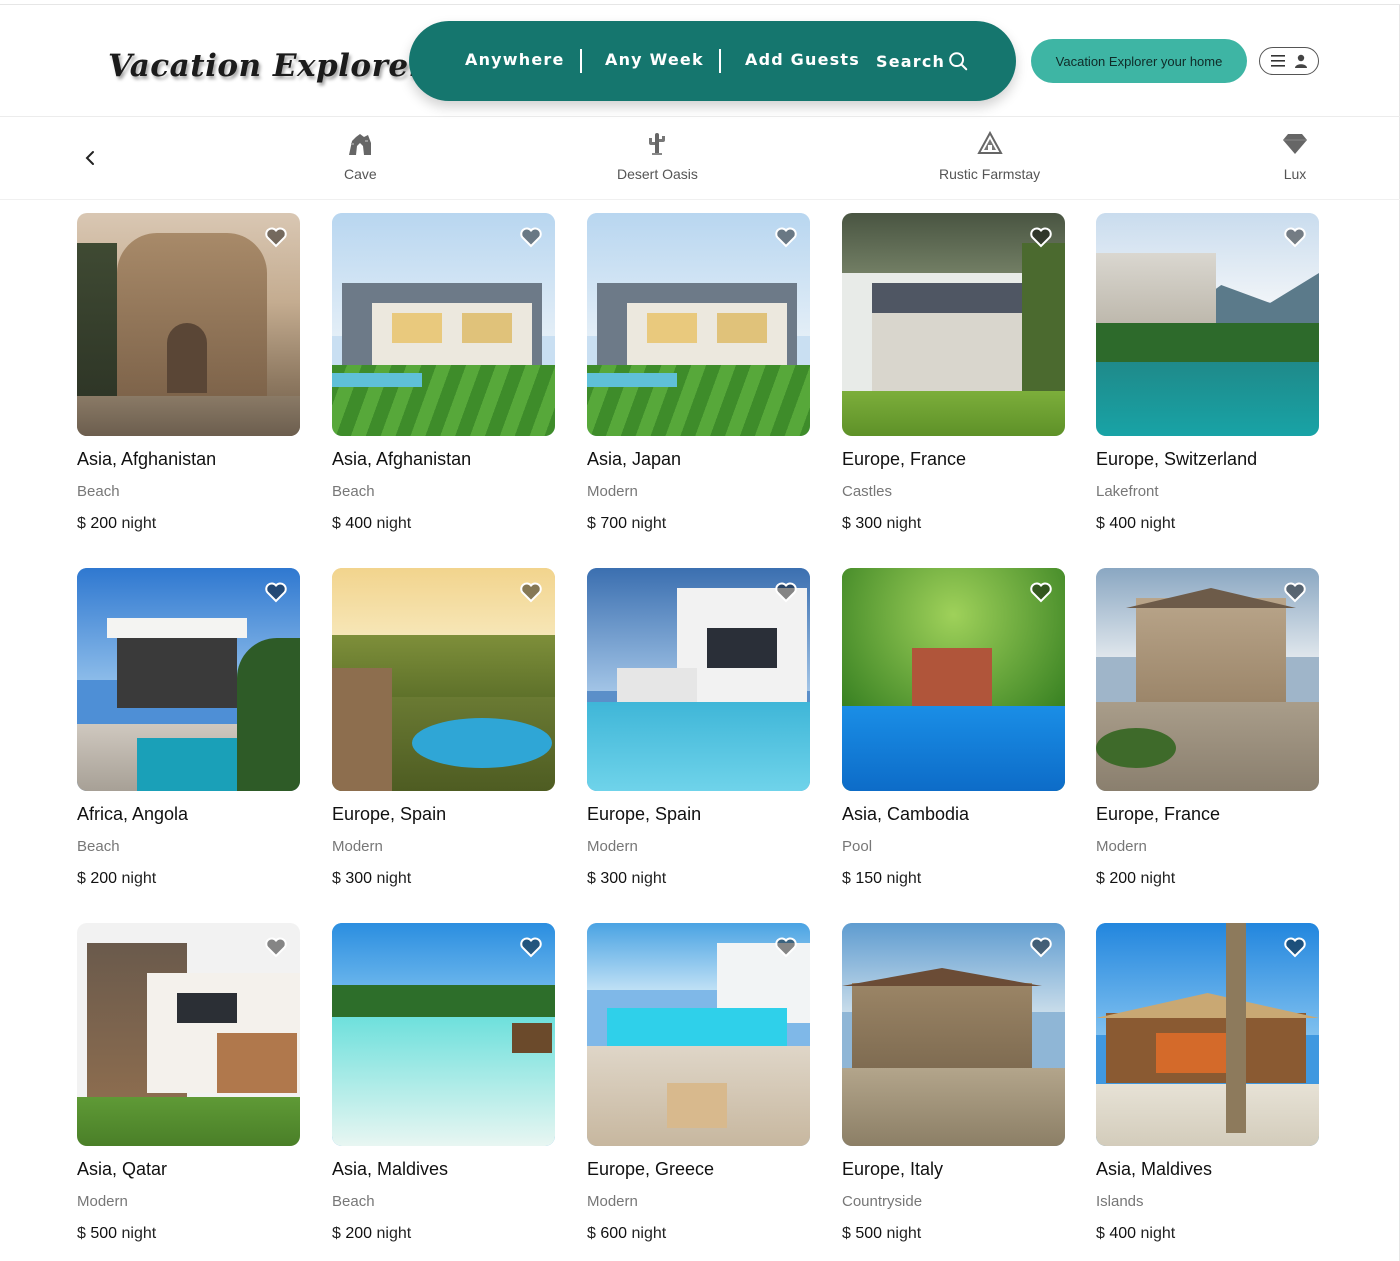 The height and width of the screenshot is (1261, 1400). I want to click on listing-card: Europe, France Castles $ 300 night, so click(953, 373).